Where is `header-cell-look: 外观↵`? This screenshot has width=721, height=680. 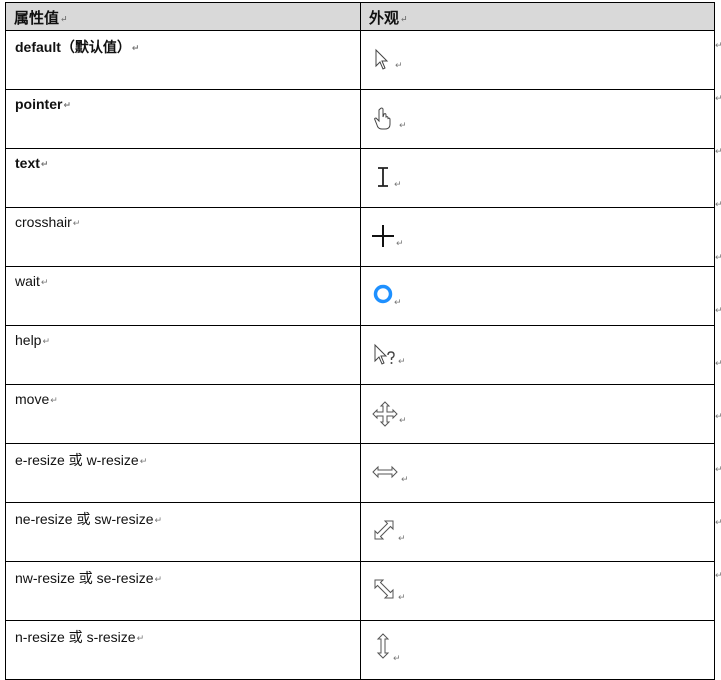 header-cell-look: 外观↵ is located at coordinates (537, 16).